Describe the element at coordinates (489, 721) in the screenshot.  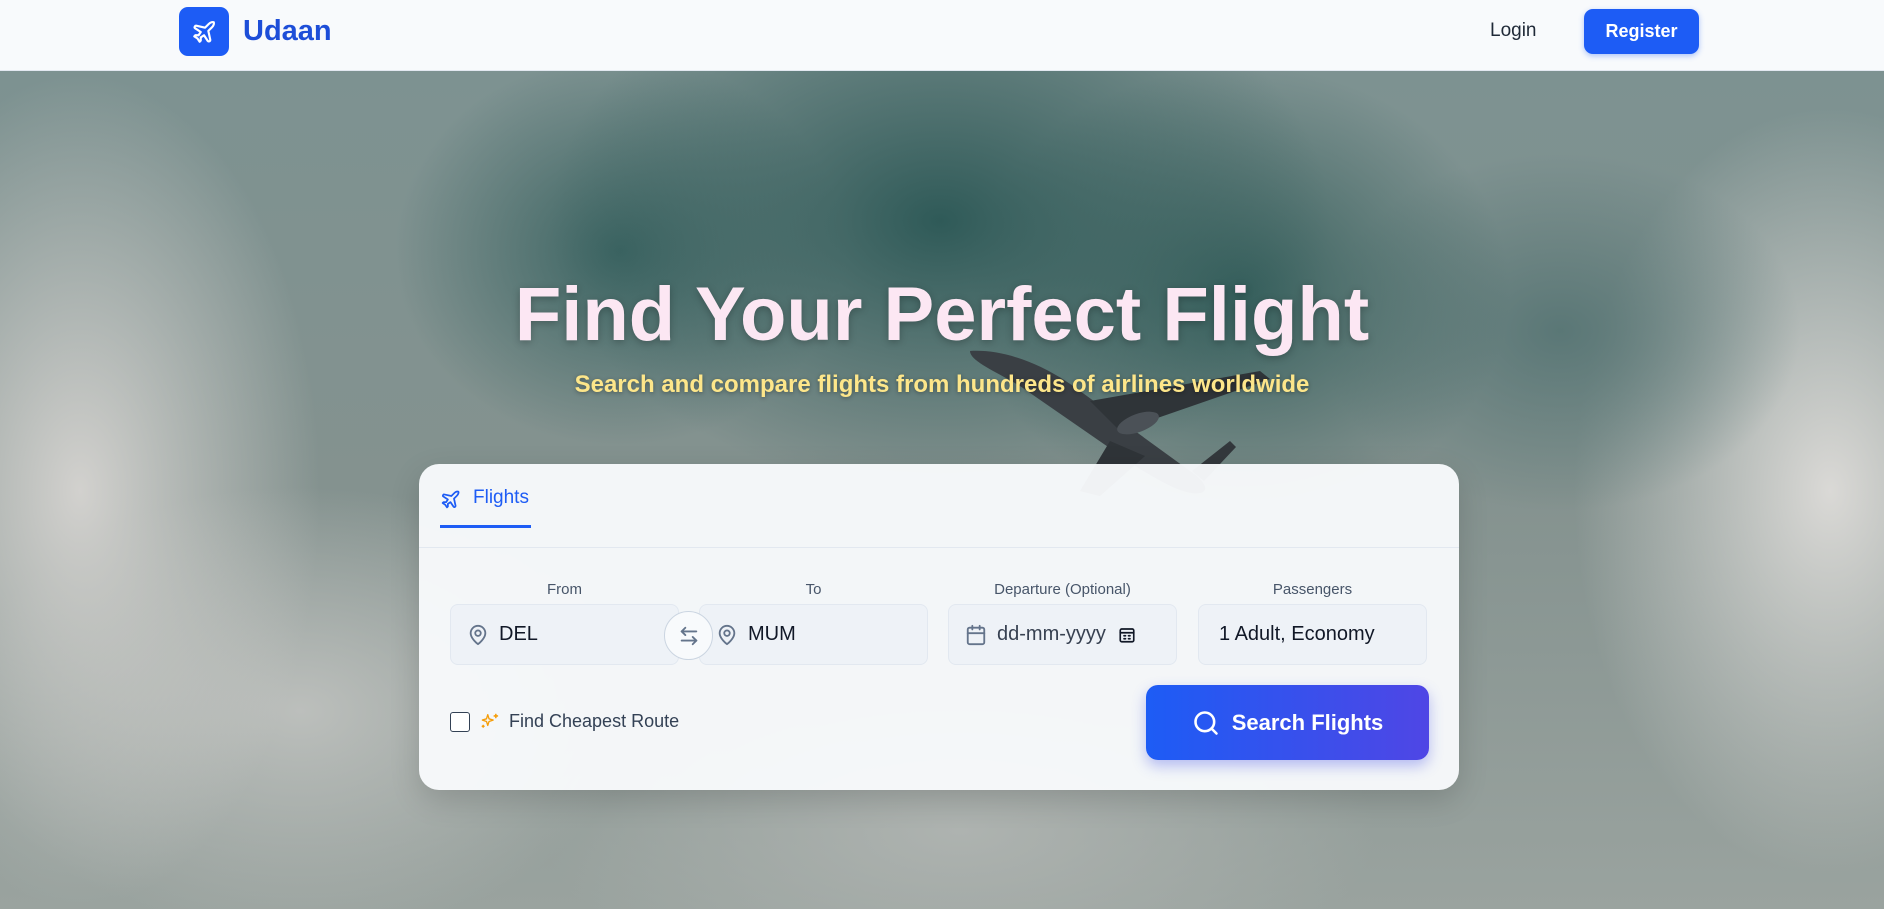
I see `sparkles-icon` at that location.